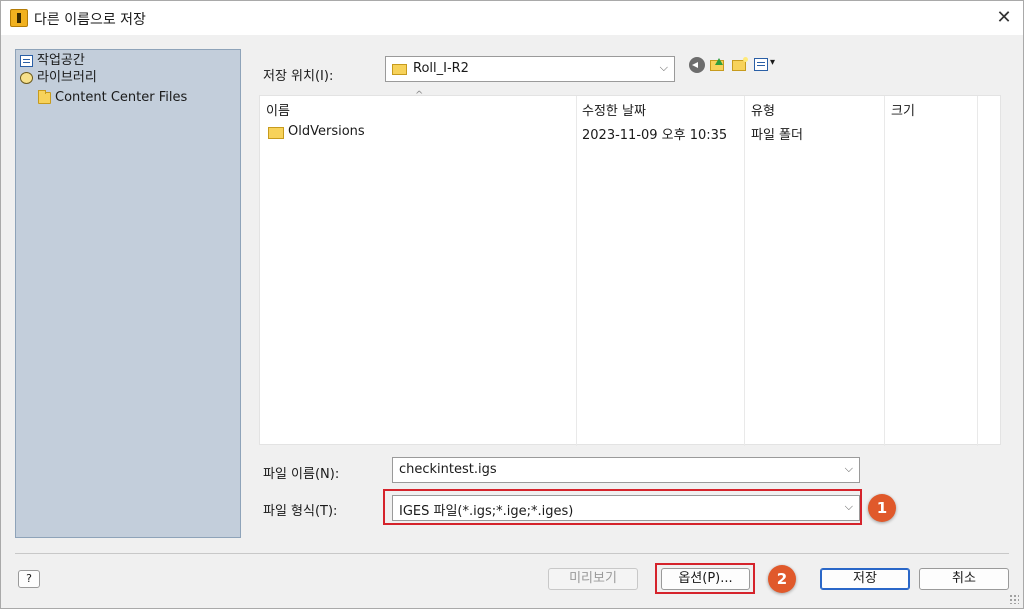 The image size is (1024, 609). What do you see at coordinates (865, 579) in the screenshot?
I see `save-button: 저장` at bounding box center [865, 579].